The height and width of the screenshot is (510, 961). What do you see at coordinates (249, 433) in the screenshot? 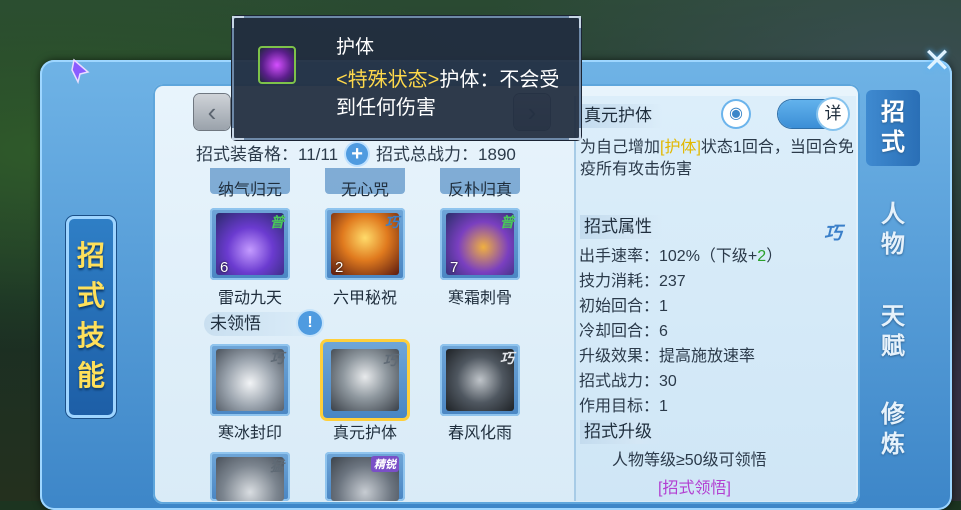
I see `skill-name: 寒冰封印` at bounding box center [249, 433].